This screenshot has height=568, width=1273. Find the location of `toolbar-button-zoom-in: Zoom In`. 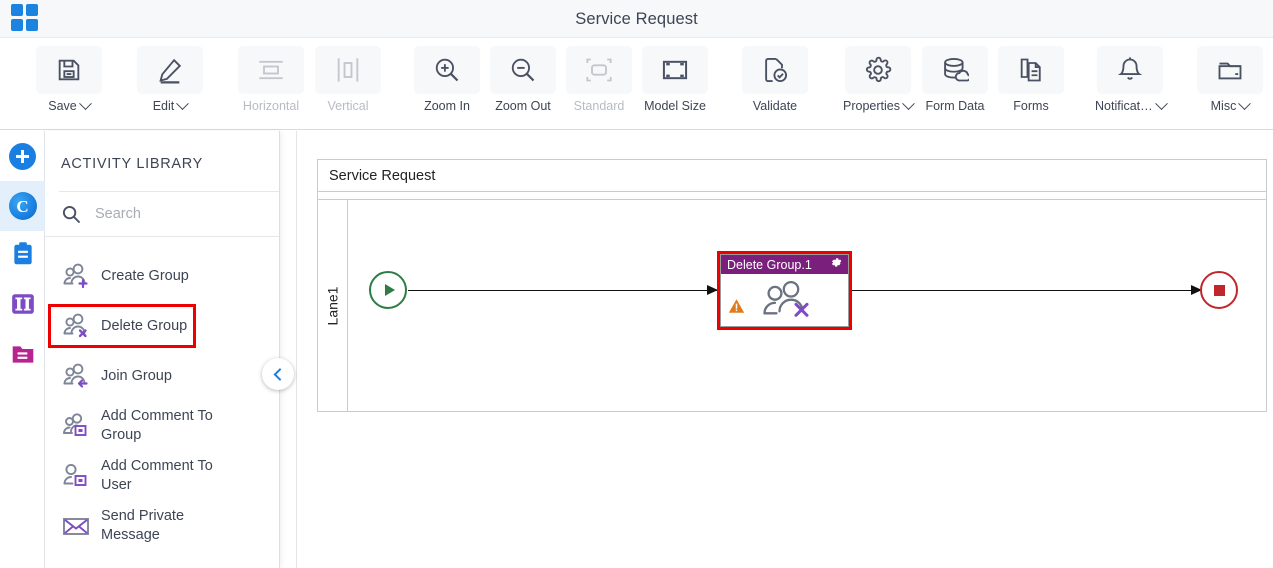

toolbar-button-zoom-in: Zoom In is located at coordinates (447, 85).